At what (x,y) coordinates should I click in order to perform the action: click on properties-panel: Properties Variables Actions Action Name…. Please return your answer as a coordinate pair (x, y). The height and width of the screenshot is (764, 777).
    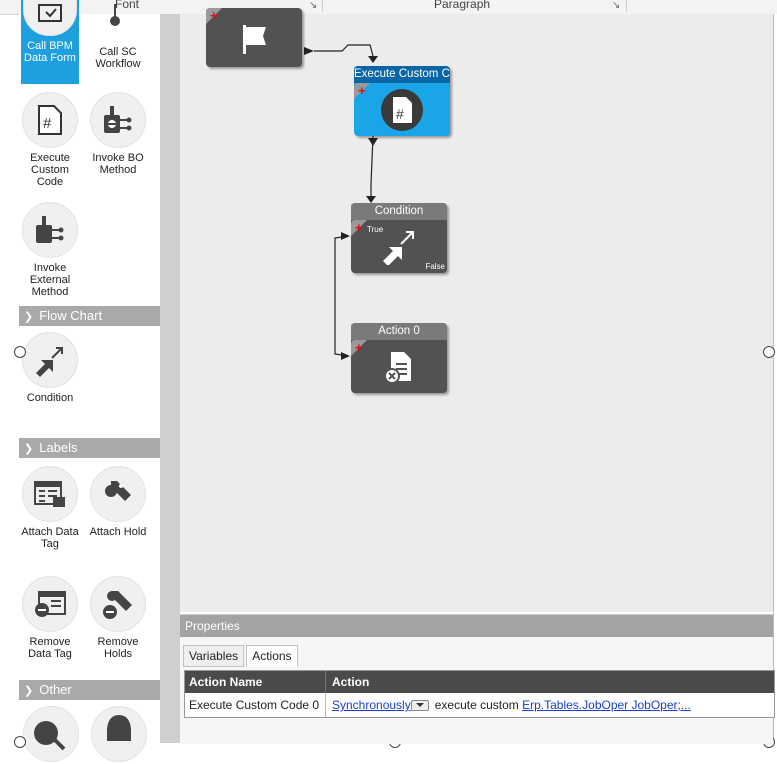
    Looking at the image, I should click on (477, 679).